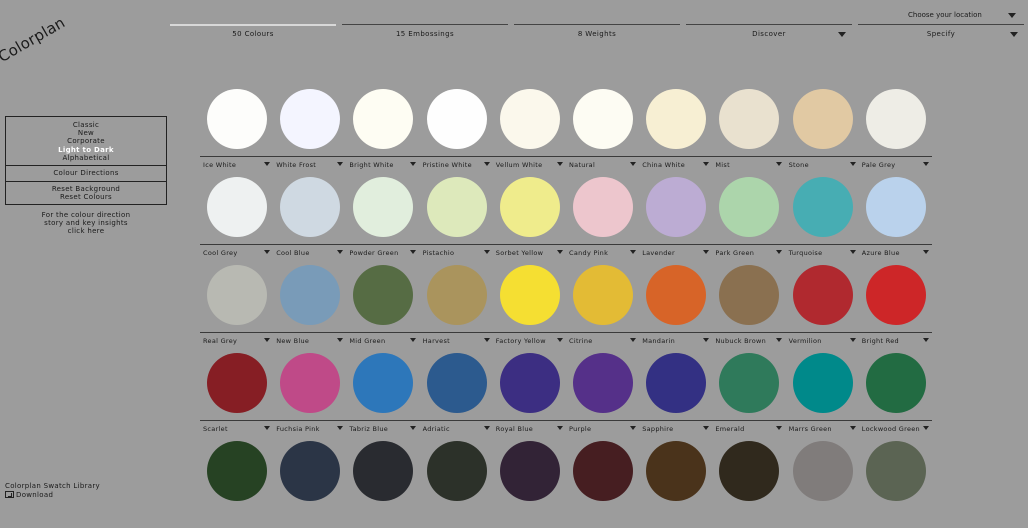  What do you see at coordinates (941, 33) in the screenshot?
I see `tab-specify: Specify` at bounding box center [941, 33].